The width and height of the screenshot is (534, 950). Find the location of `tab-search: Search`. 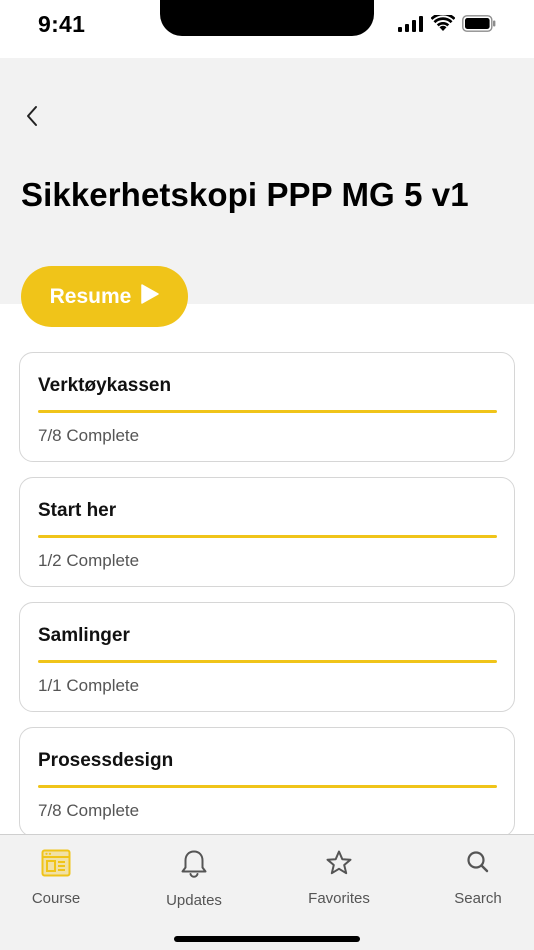

tab-search: Search is located at coordinates (478, 878).